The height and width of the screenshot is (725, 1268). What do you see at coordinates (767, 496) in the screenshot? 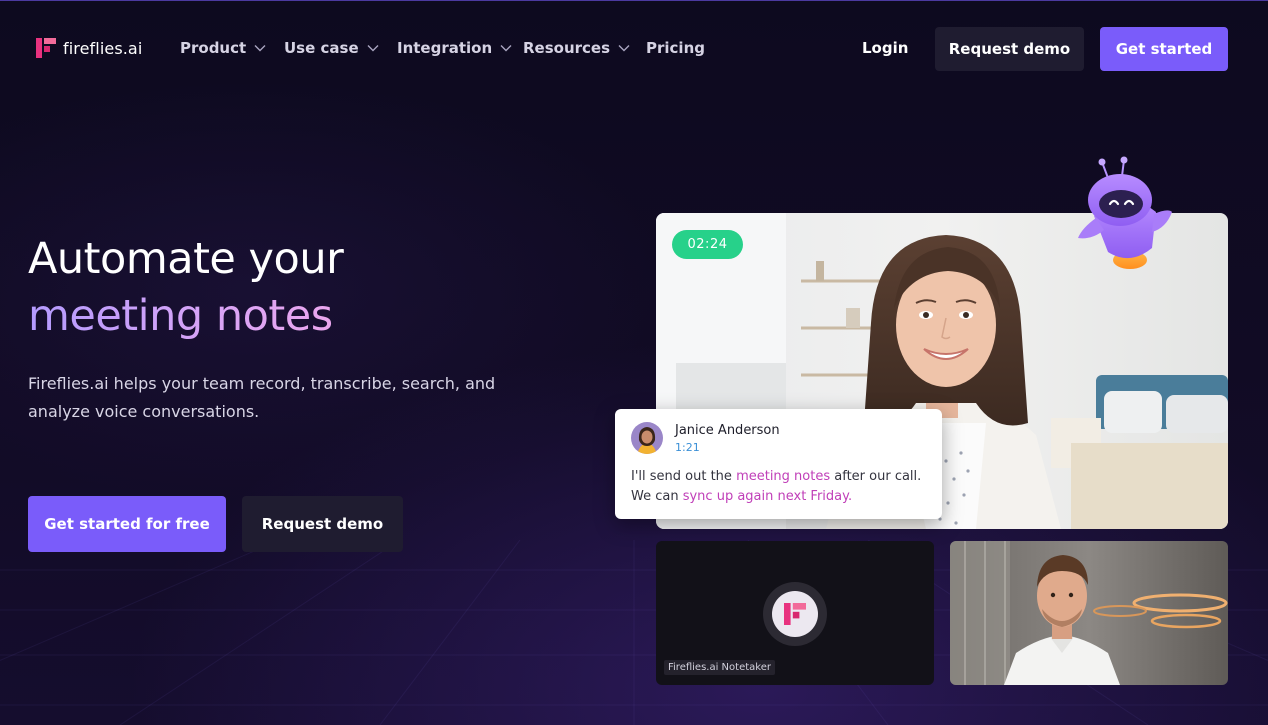
I see `highlight-sync-up: sync up again next Friday.` at bounding box center [767, 496].